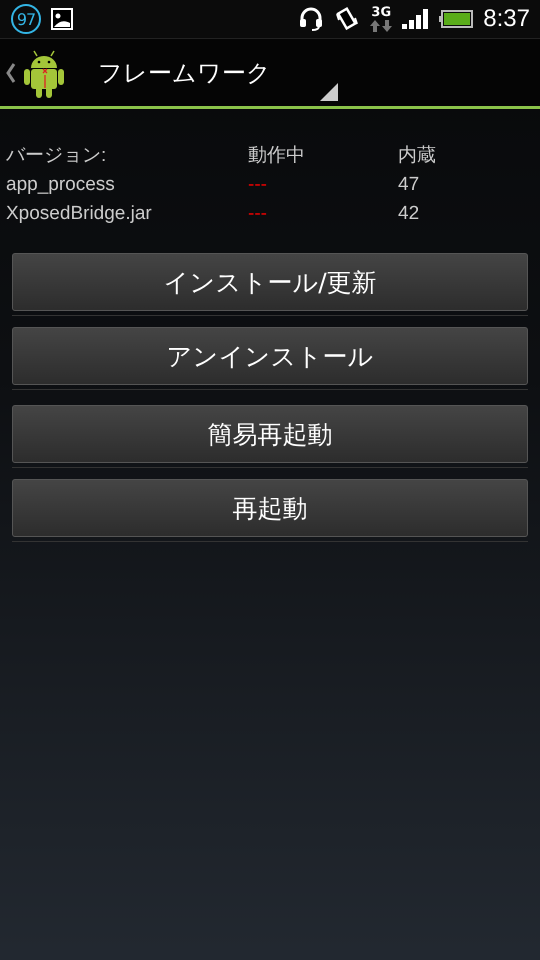  Describe the element at coordinates (381, 26) in the screenshot. I see `data-arrows-icon` at that location.